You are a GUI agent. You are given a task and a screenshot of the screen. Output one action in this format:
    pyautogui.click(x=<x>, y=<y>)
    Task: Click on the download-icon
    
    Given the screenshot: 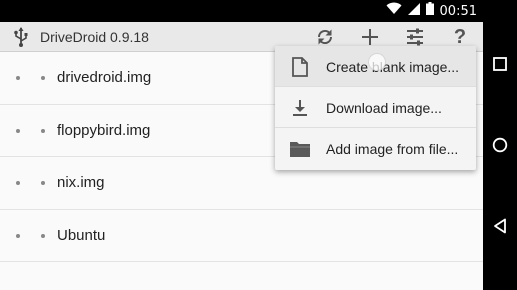 What is the action you would take?
    pyautogui.click(x=300, y=108)
    